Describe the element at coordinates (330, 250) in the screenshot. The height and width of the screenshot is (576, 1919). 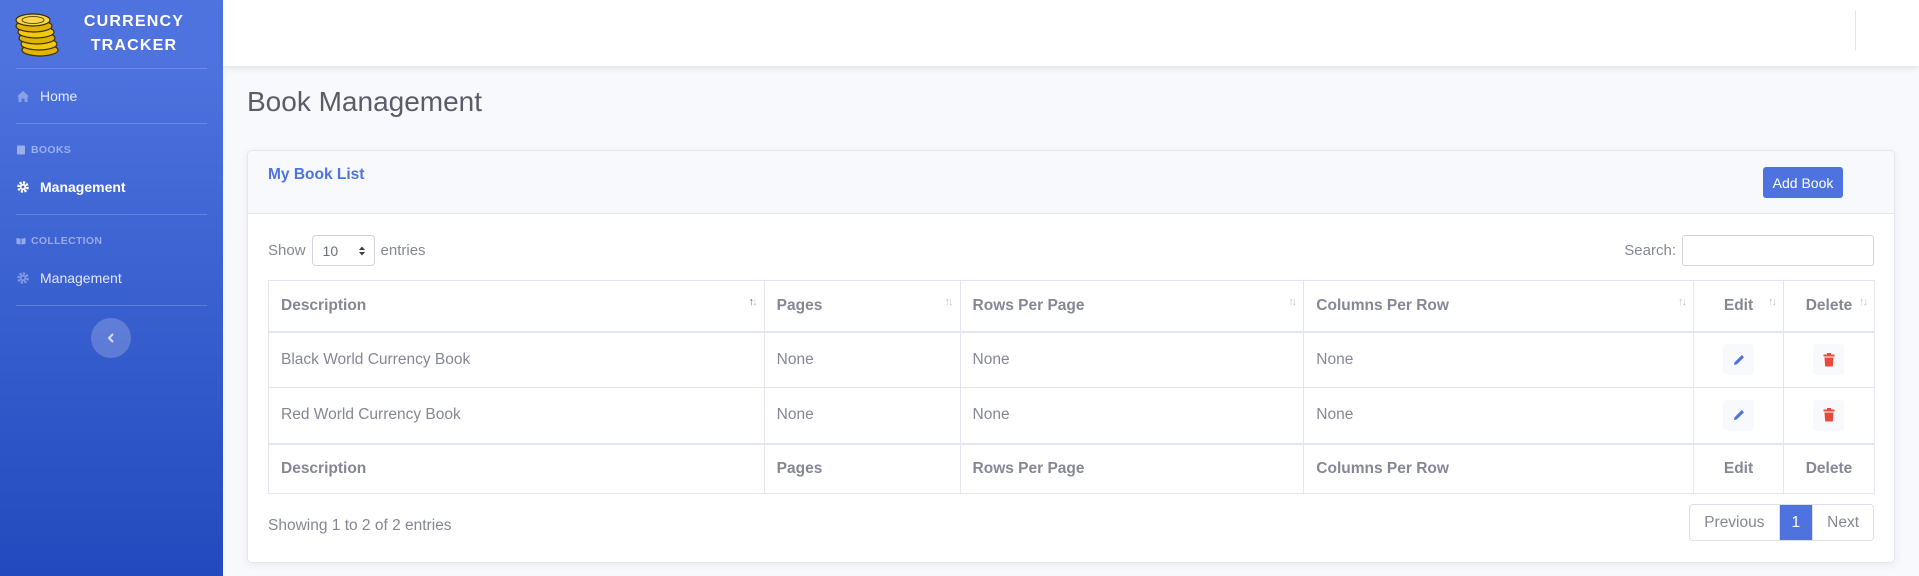
I see `entries-select-value: 10` at that location.